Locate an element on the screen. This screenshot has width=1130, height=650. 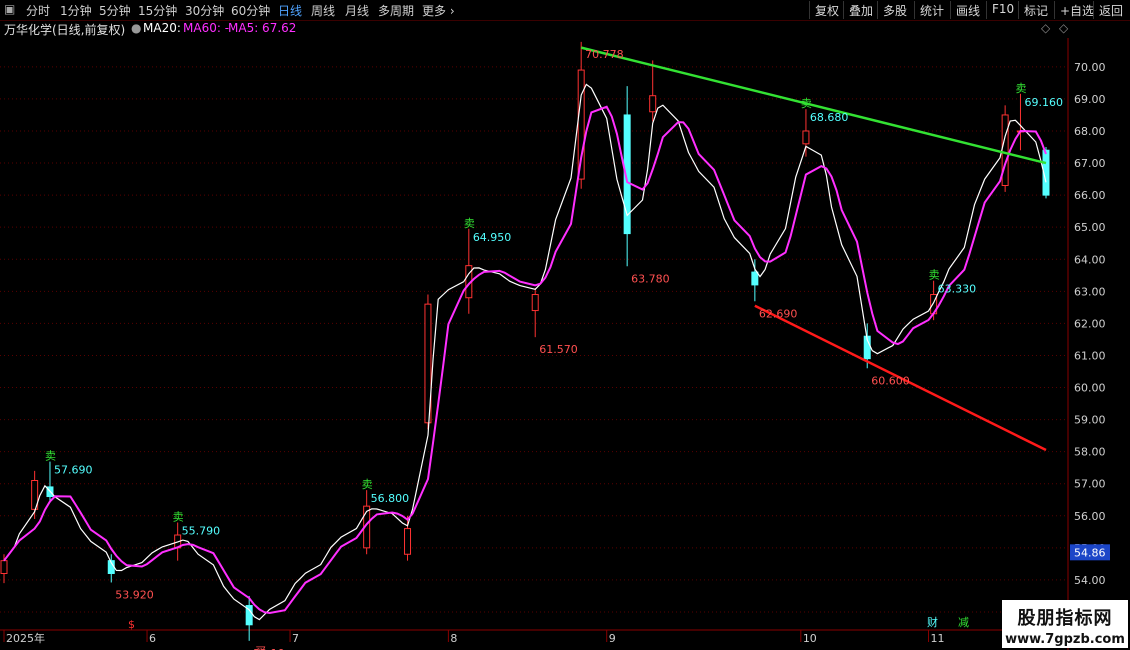
watermark-badge: 股朋指标网 www.7gpzb.com is located at coordinates (1065, 624).